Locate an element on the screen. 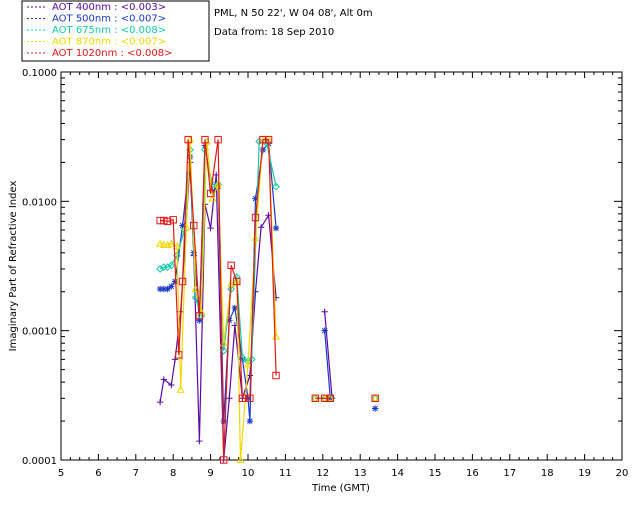 The width and height of the screenshot is (640, 512). legend-label: AOT 675nm is located at coordinates (81, 30).